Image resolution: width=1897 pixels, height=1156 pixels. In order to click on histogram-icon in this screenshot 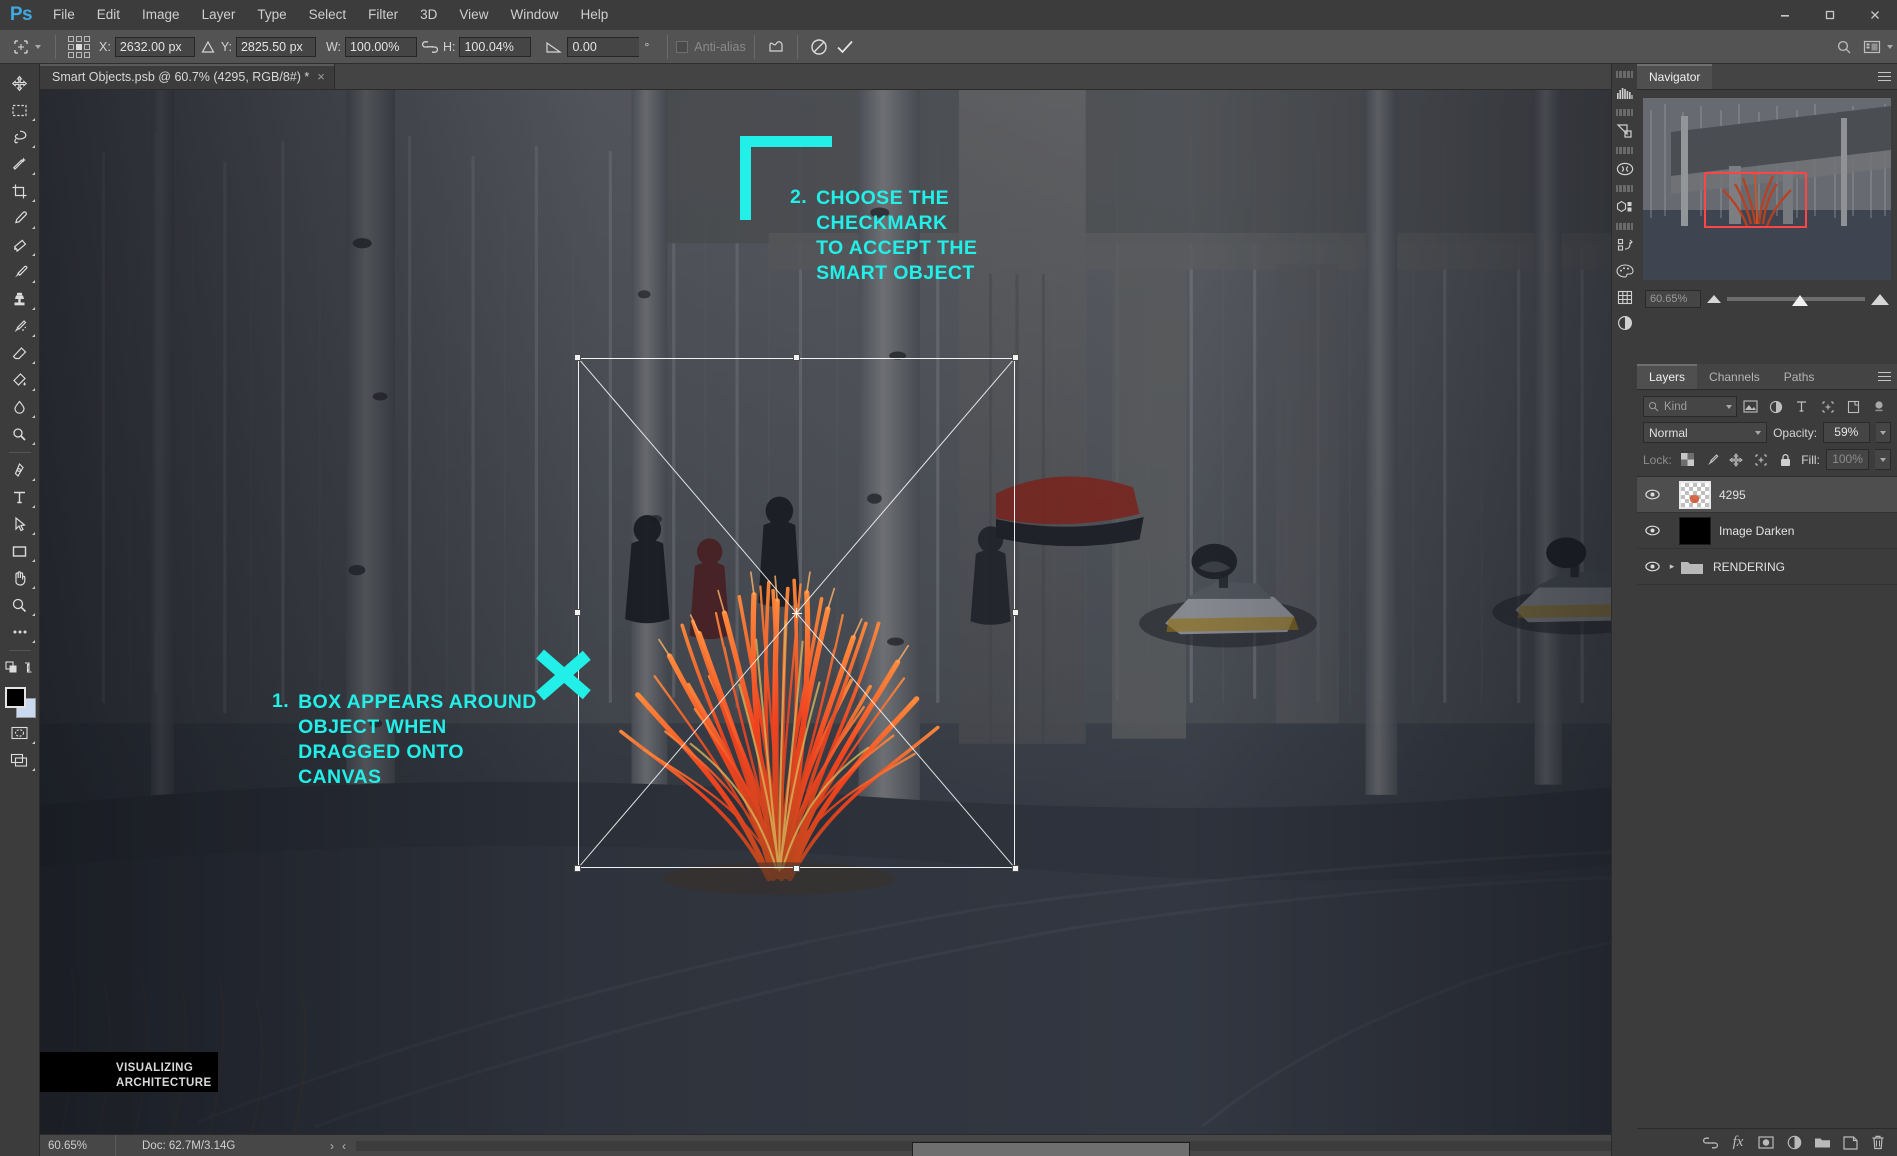, I will do `click(1625, 93)`.